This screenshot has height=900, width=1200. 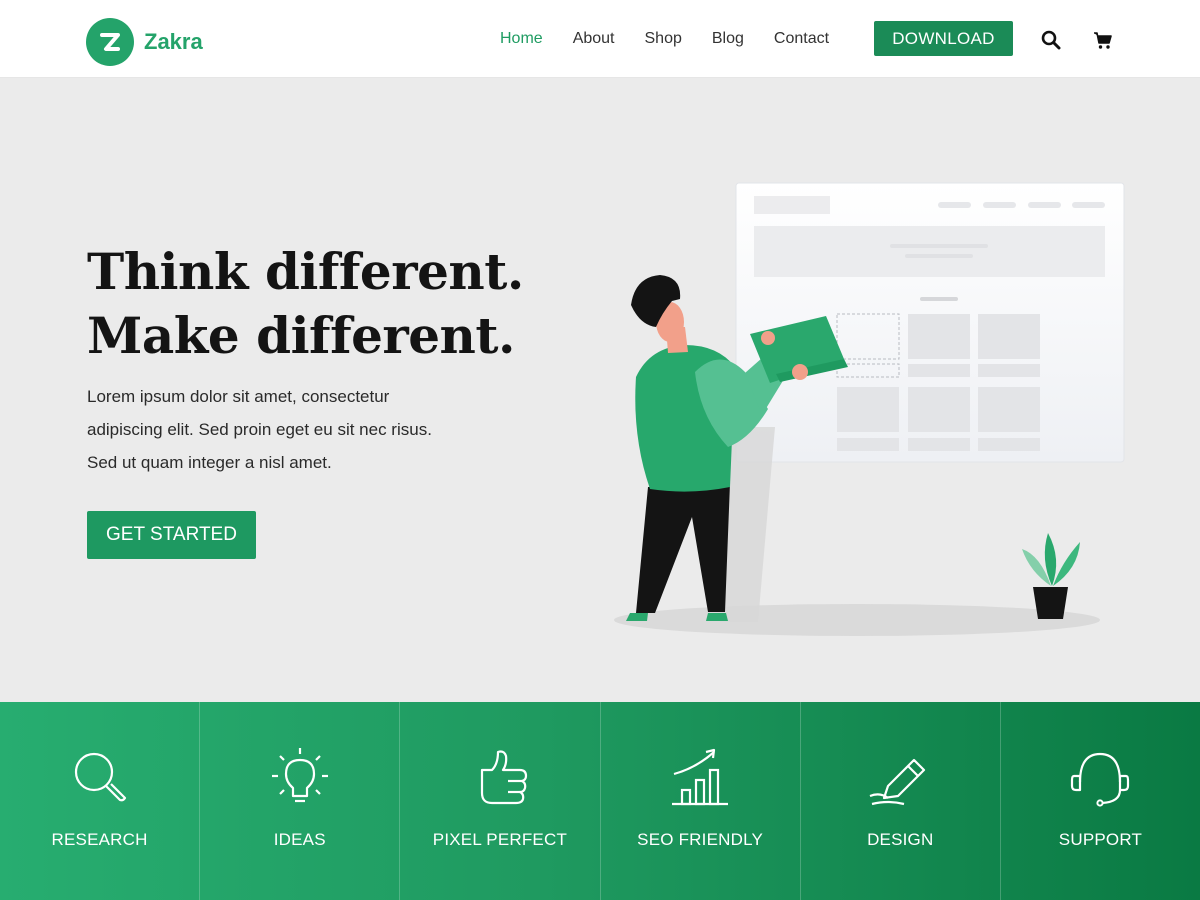 What do you see at coordinates (700, 839) in the screenshot?
I see `feature-label: SEO FRIENDLY` at bounding box center [700, 839].